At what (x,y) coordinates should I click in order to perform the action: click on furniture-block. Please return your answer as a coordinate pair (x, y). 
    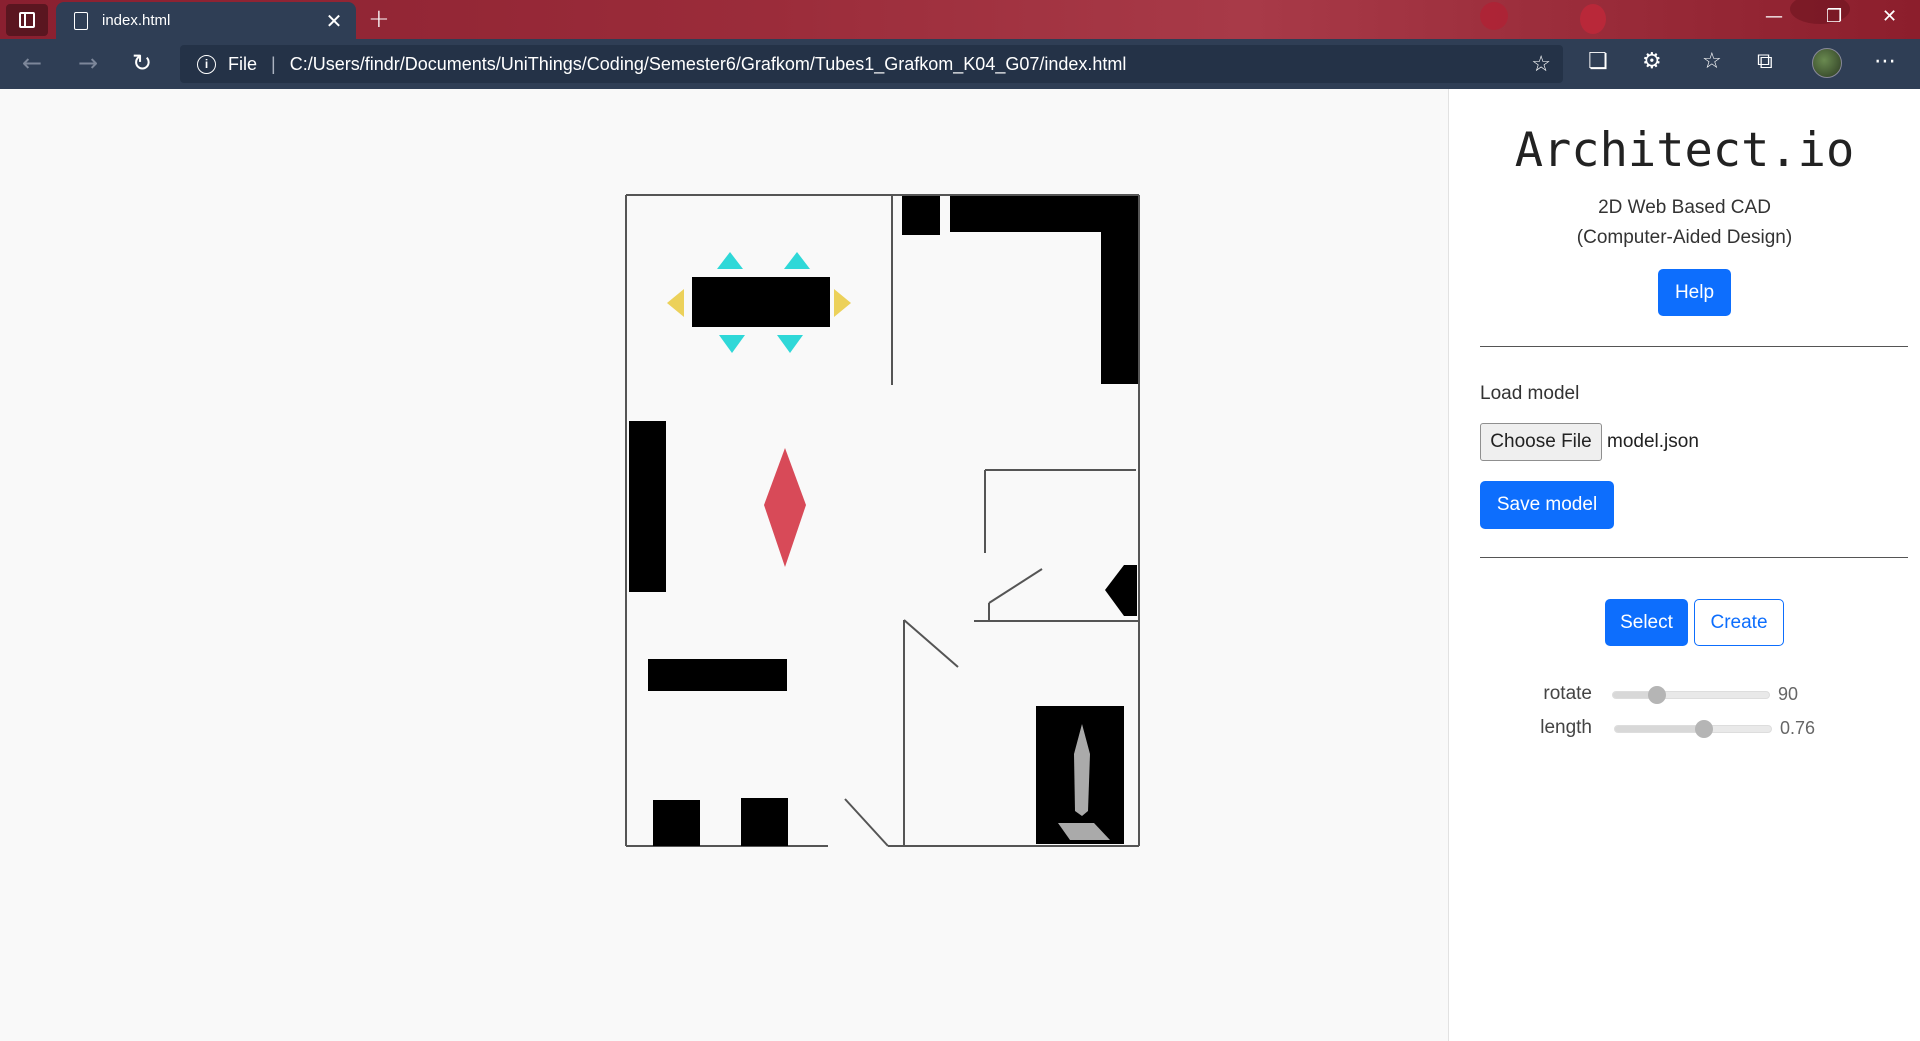
    Looking at the image, I should click on (921, 215).